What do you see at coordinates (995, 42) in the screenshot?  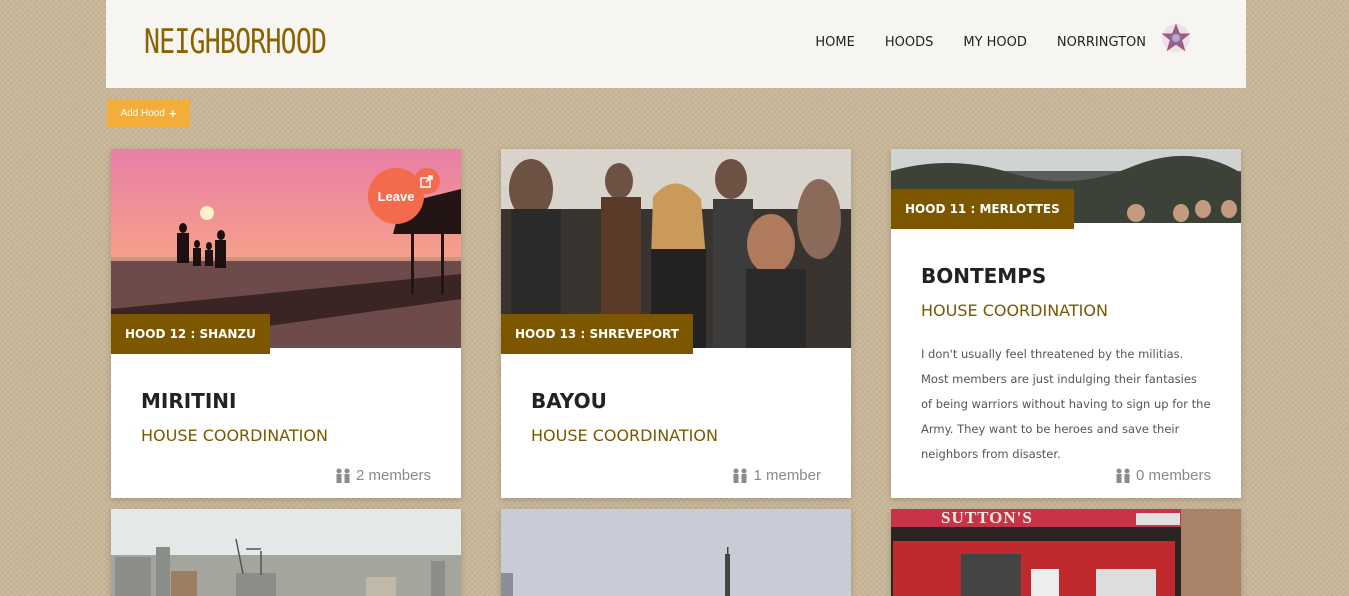 I see `nav-my-hood: MY HOOD` at bounding box center [995, 42].